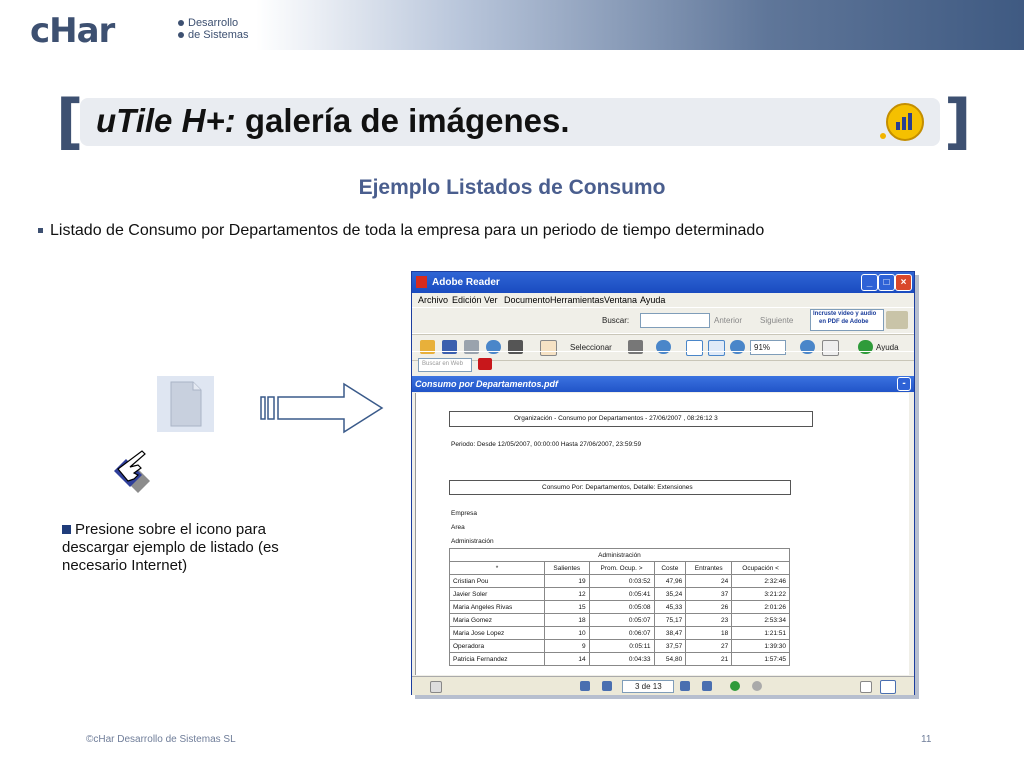 Image resolution: width=1024 pixels, height=768 pixels. I want to click on table-cell: Maria Jose Lopez, so click(497, 633).